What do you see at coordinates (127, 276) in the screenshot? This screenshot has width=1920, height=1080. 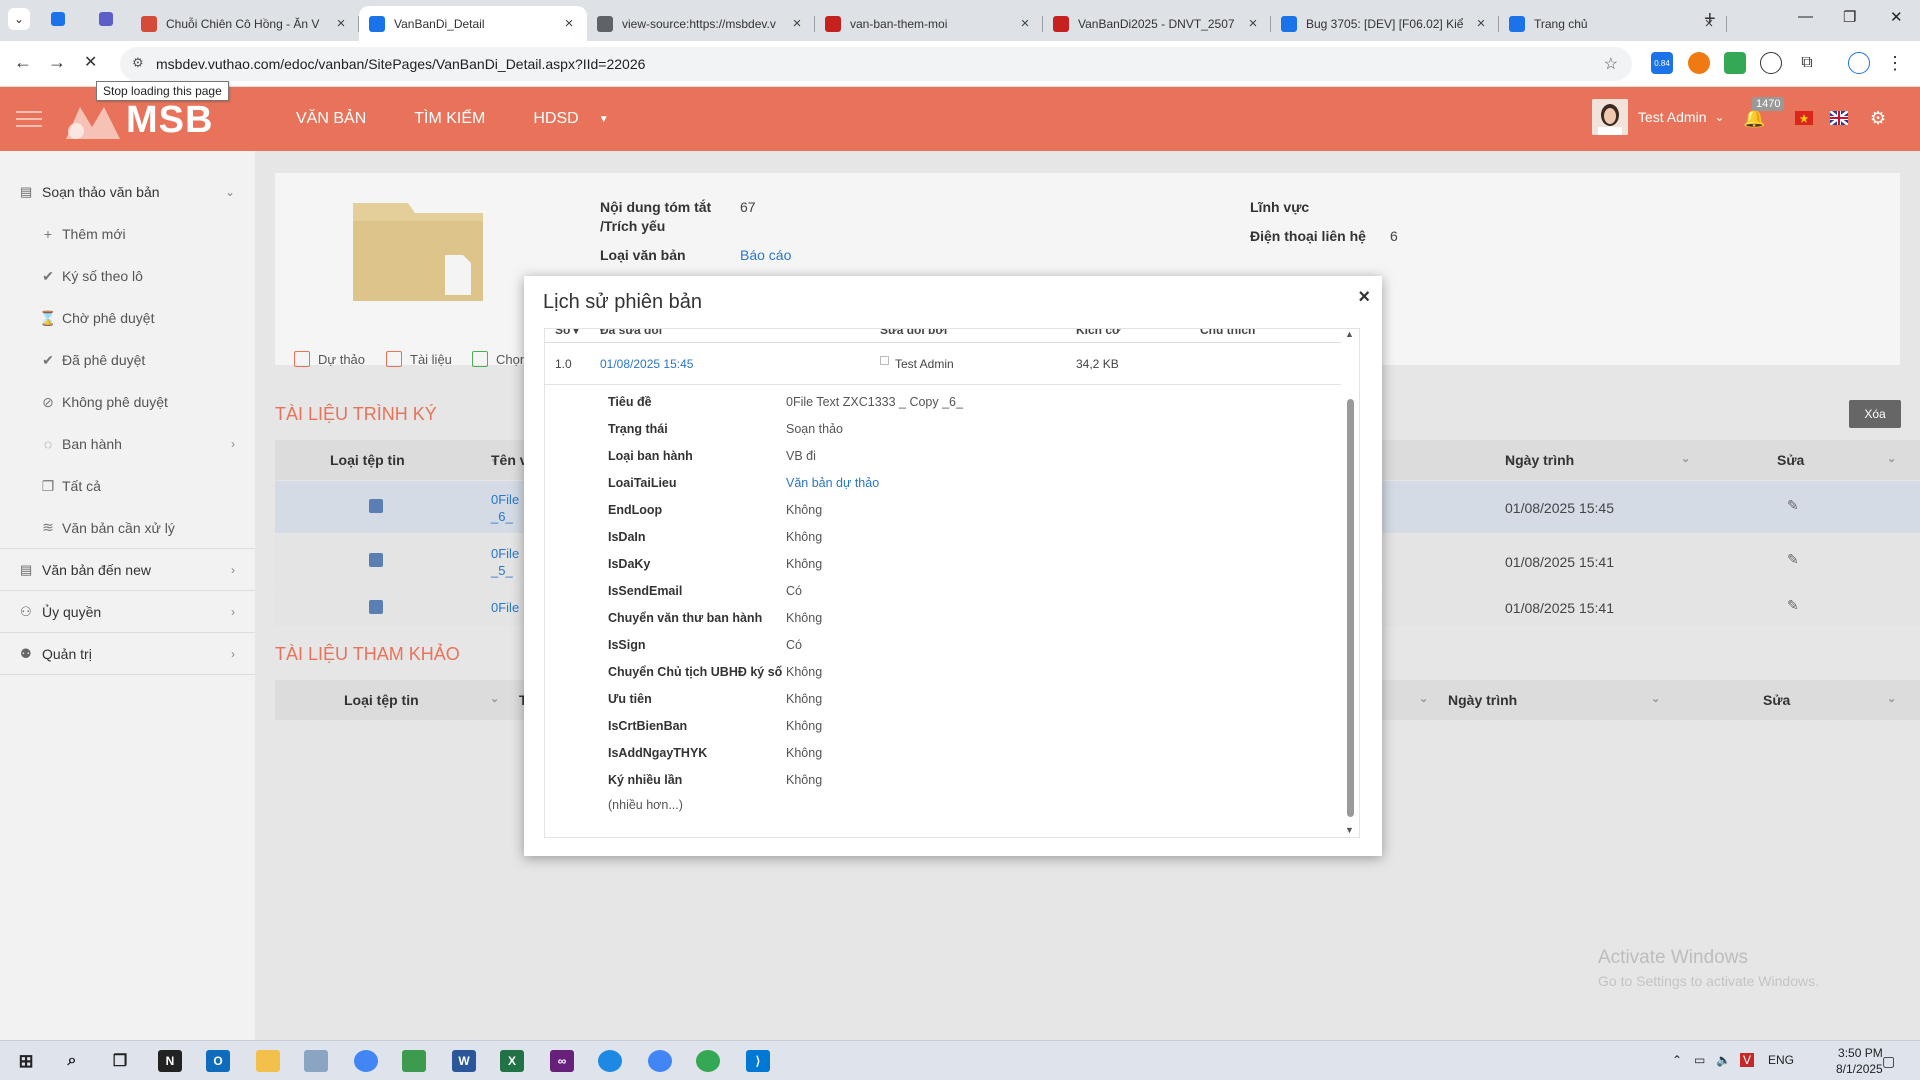 I see `sidebar-item-ky-so-theo-lo: ✔ Ký số theo lô` at bounding box center [127, 276].